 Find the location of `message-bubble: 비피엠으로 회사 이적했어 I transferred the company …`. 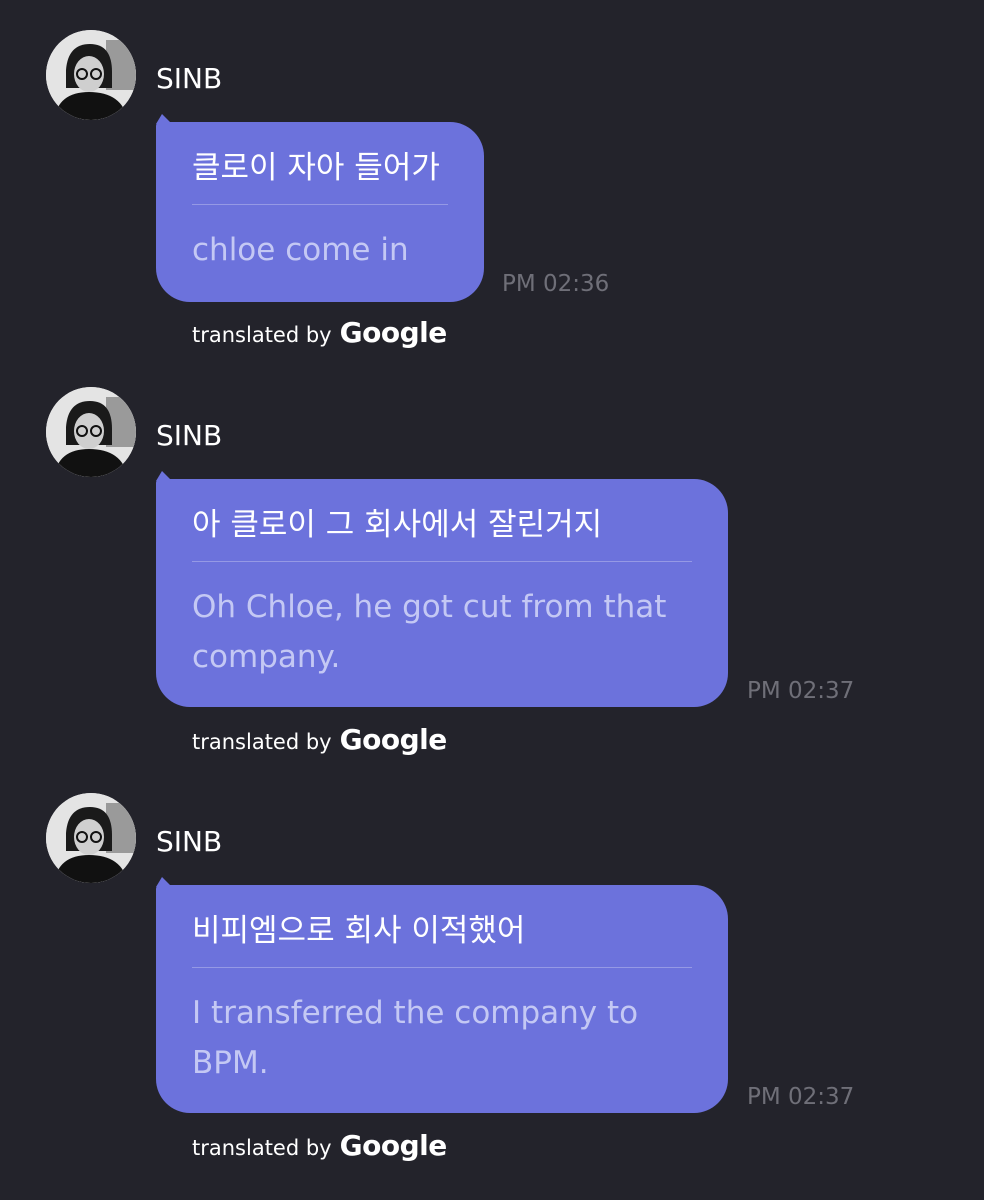

message-bubble: 비피엠으로 회사 이적했어 I transferred the company … is located at coordinates (442, 995).